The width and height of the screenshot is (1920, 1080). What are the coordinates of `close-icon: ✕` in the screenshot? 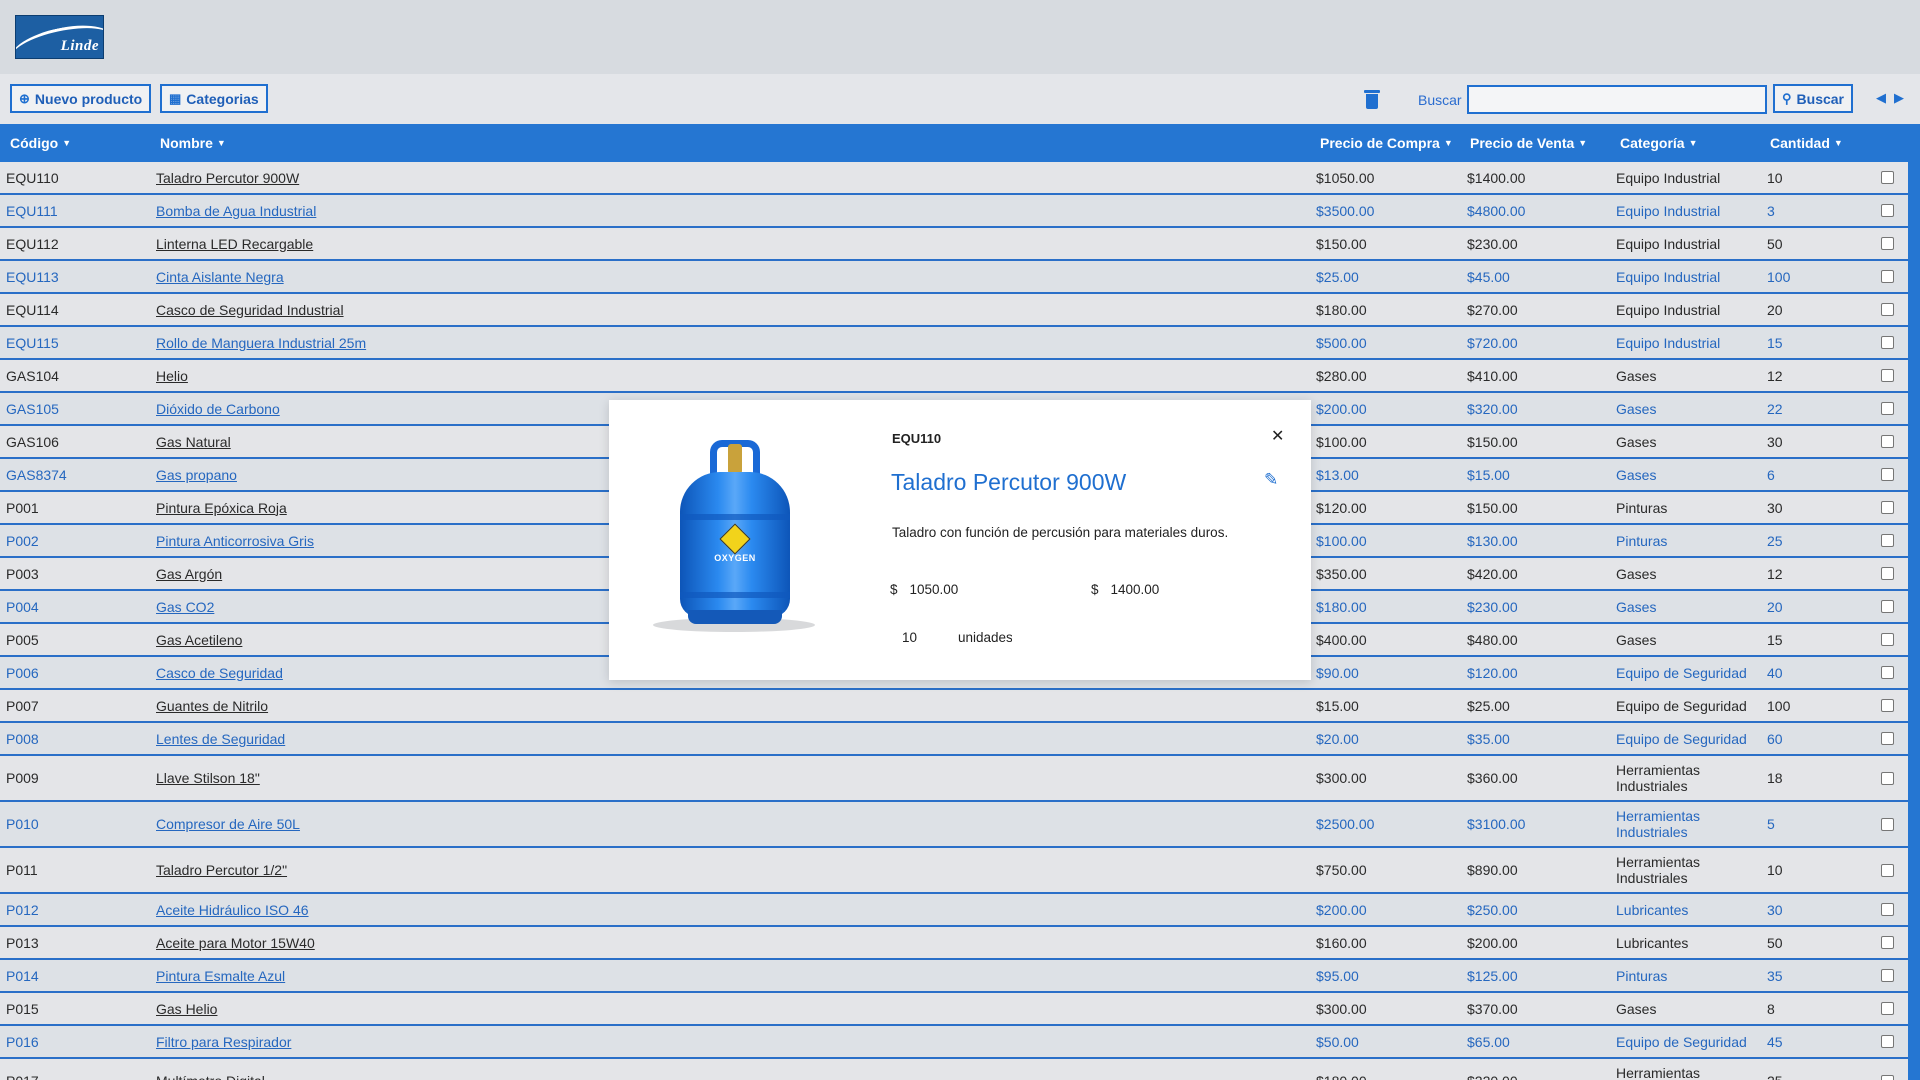 It's located at (1277, 436).